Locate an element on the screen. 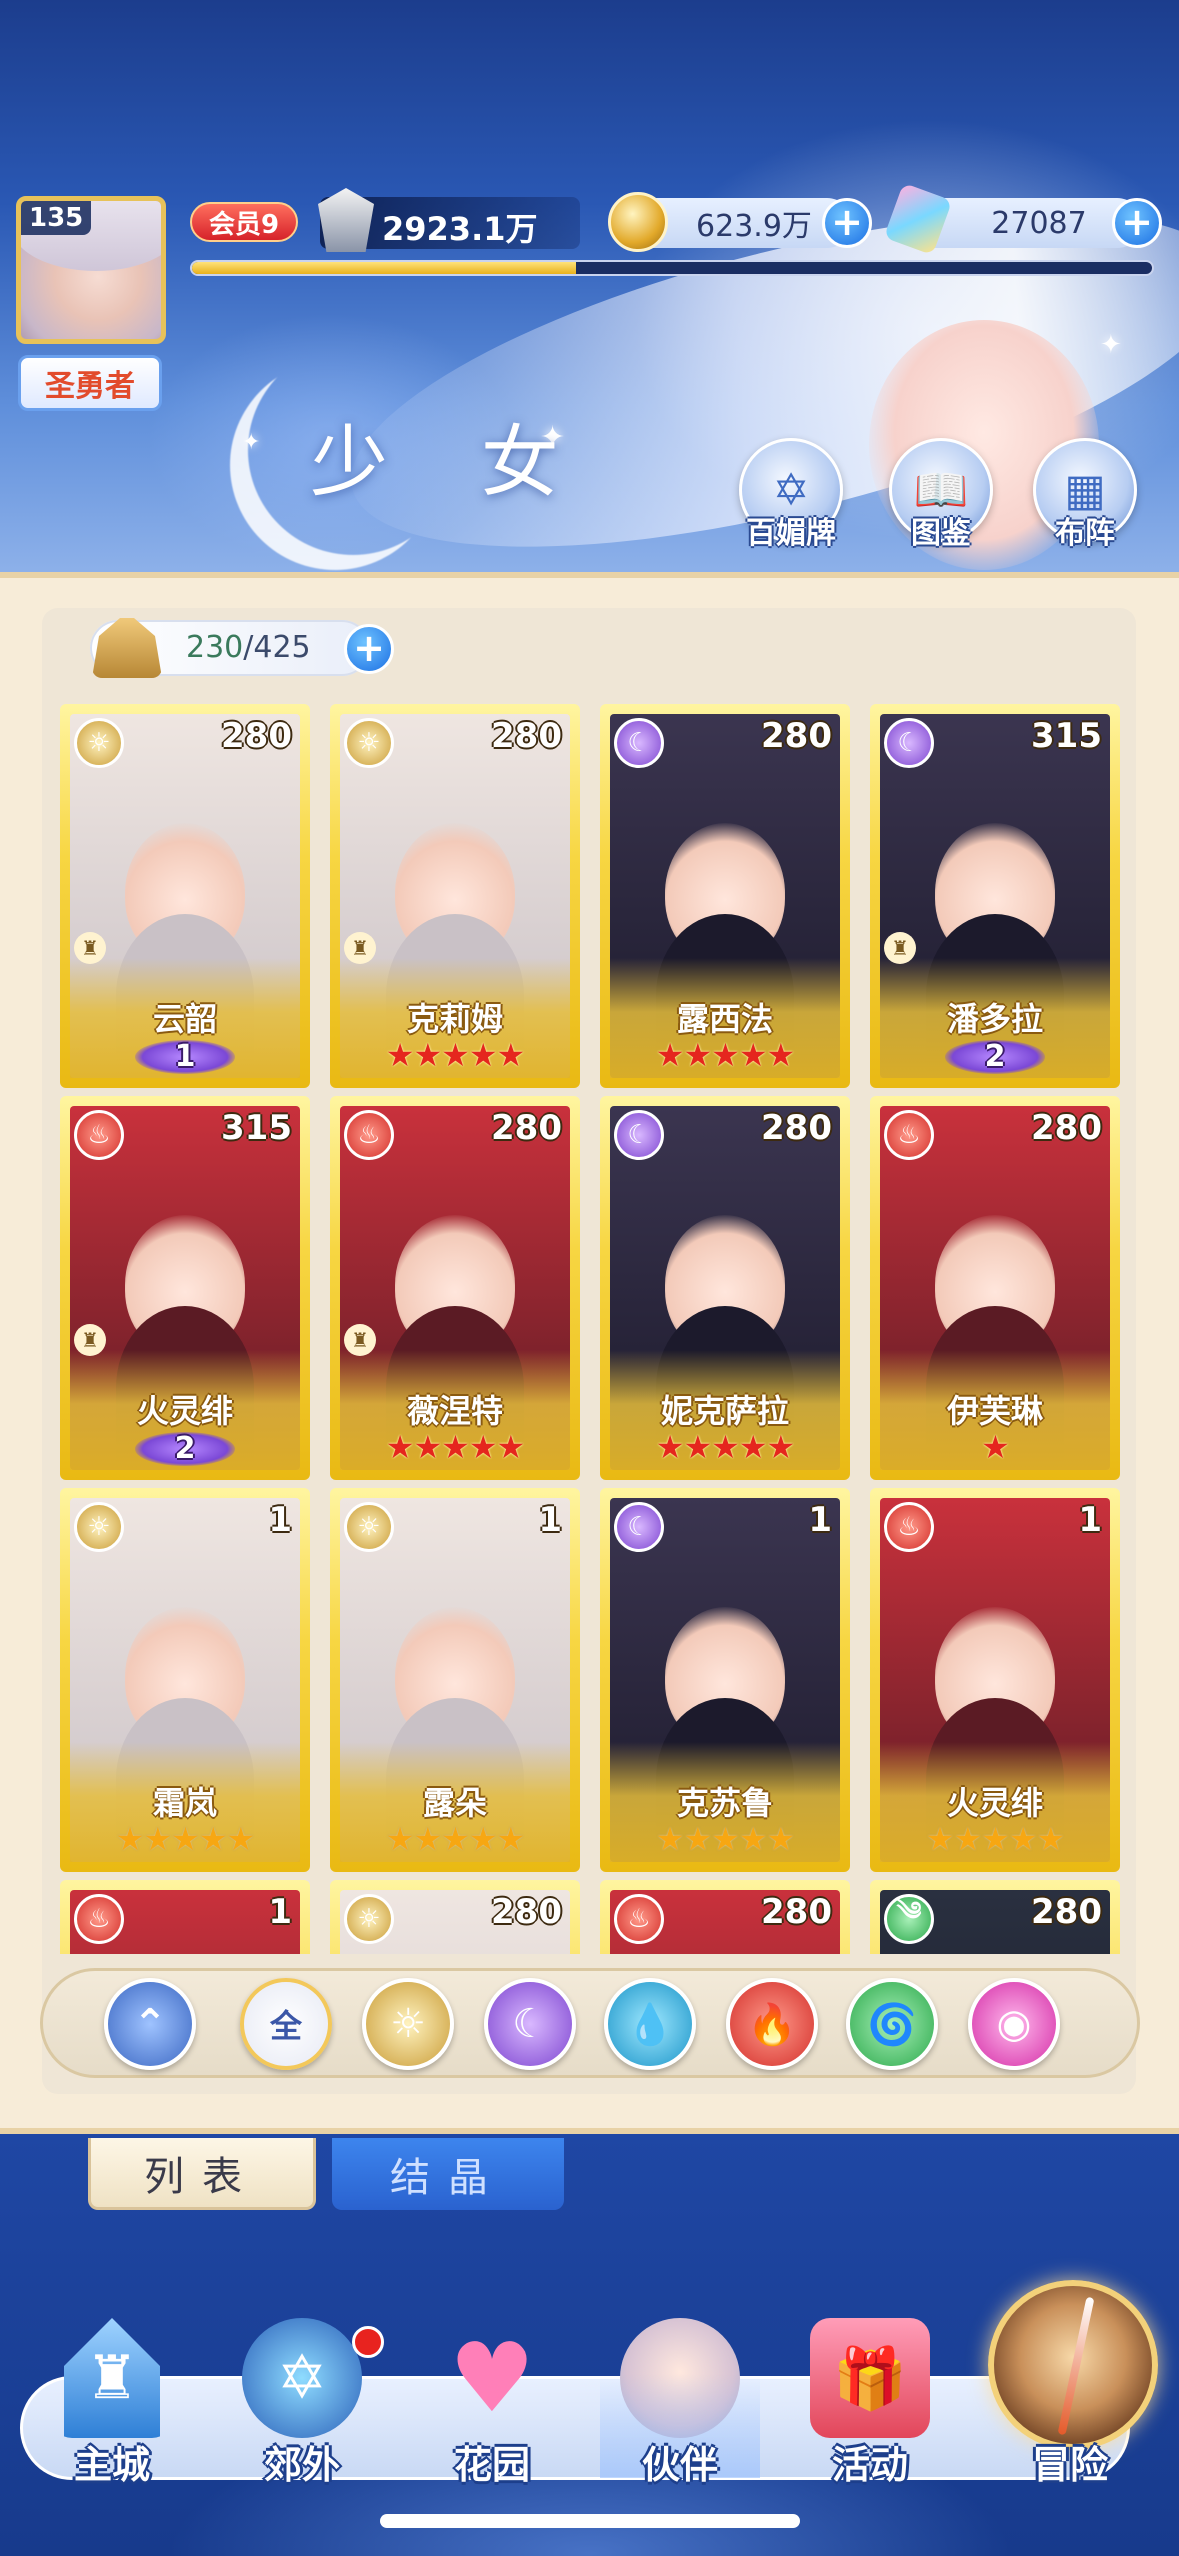 The image size is (1179, 2556). character-level: 315 is located at coordinates (1066, 736).